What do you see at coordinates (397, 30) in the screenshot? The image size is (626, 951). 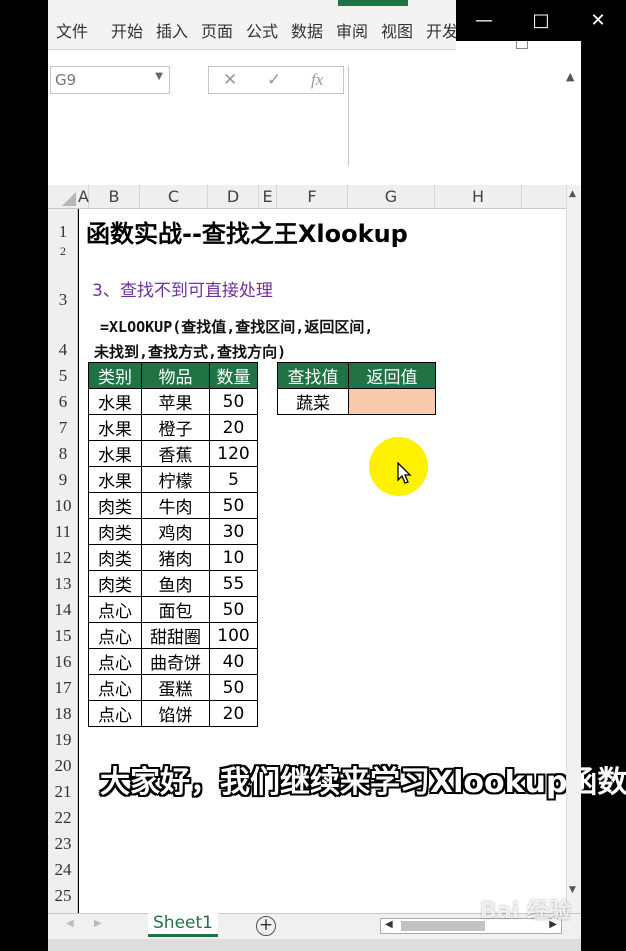 I see `tab-view: 视图` at bounding box center [397, 30].